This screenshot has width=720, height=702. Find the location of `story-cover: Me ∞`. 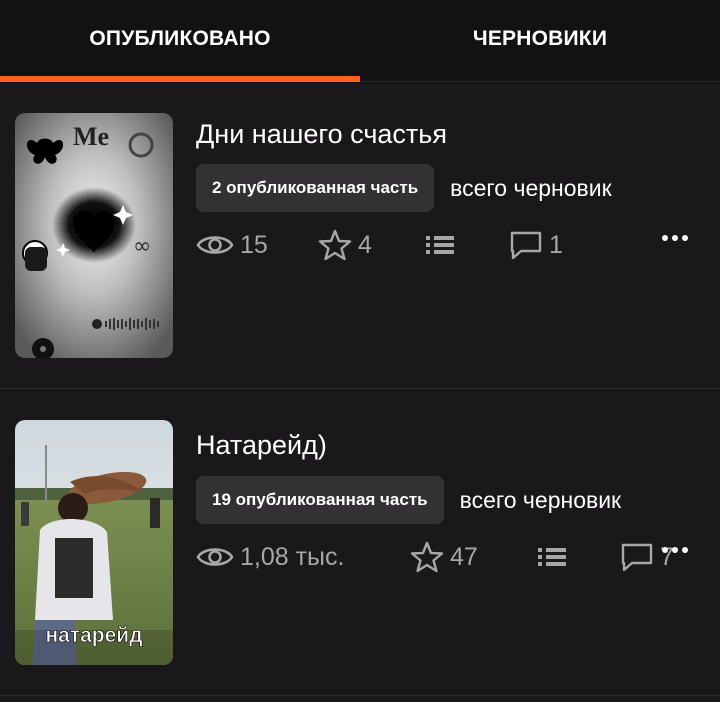

story-cover: Me ∞ is located at coordinates (94, 235).